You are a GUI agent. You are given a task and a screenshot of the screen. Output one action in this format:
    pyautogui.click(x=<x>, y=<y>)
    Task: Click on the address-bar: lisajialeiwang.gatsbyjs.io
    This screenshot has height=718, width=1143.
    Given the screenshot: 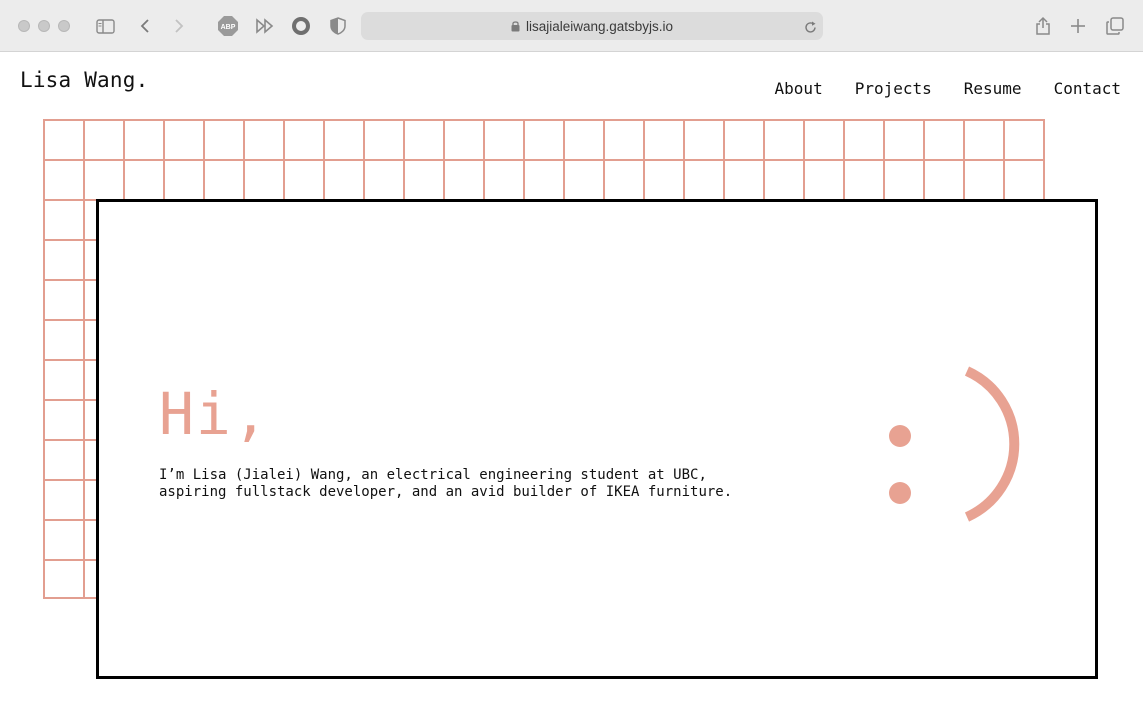 What is the action you would take?
    pyautogui.click(x=592, y=26)
    